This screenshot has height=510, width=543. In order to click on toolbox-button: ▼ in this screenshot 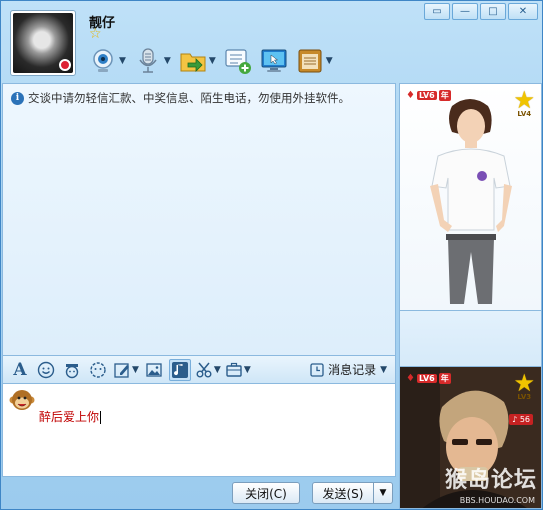, I will do `click(238, 370)`.